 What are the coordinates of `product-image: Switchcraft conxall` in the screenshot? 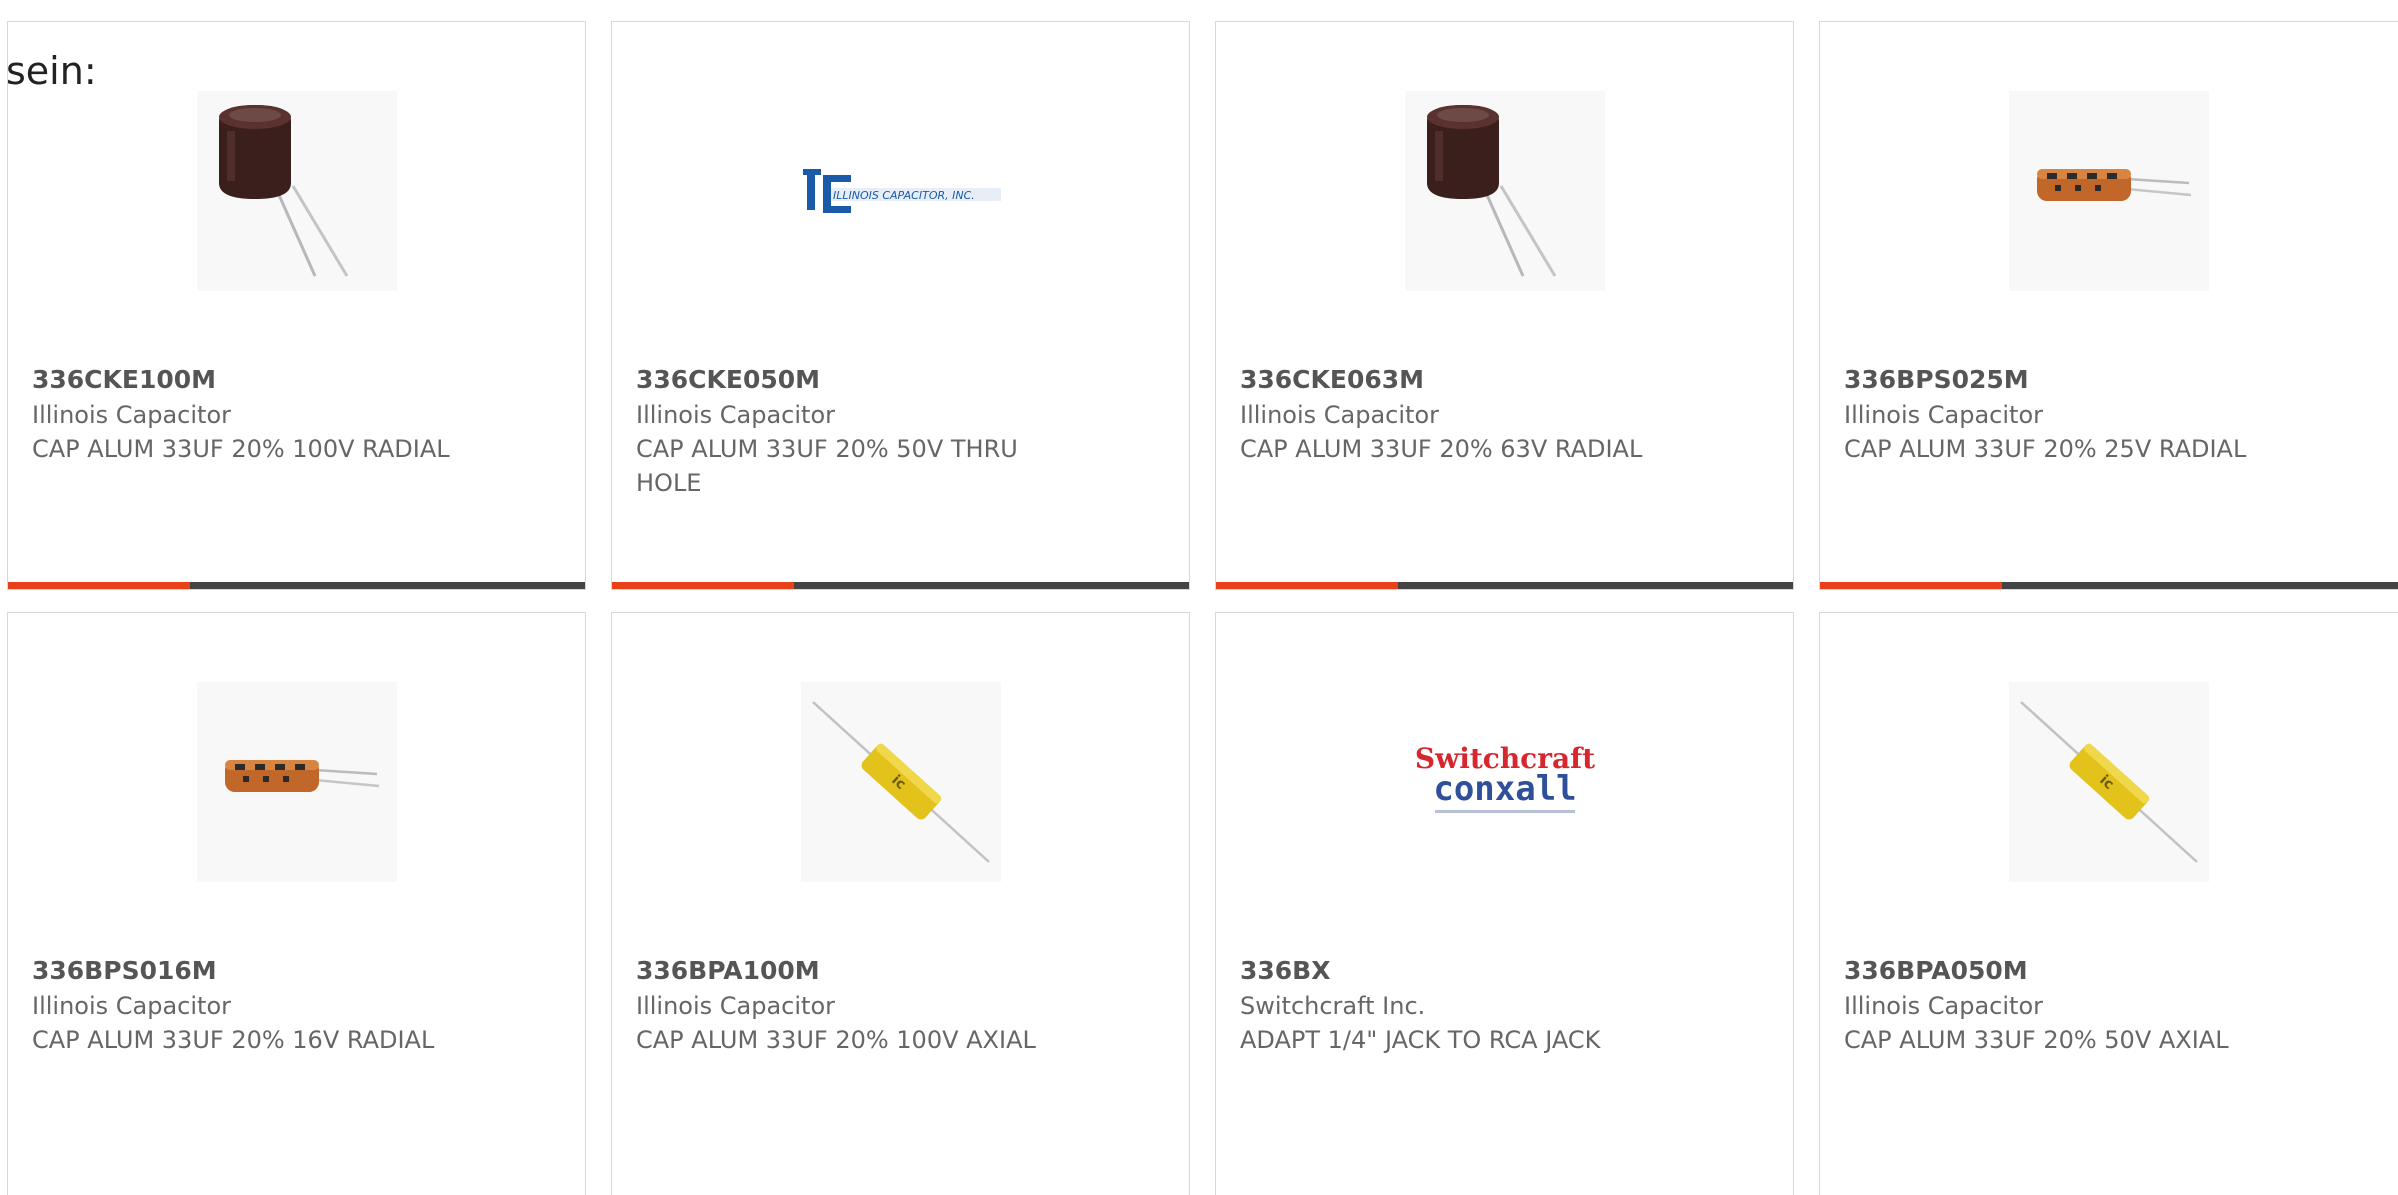 It's located at (1505, 782).